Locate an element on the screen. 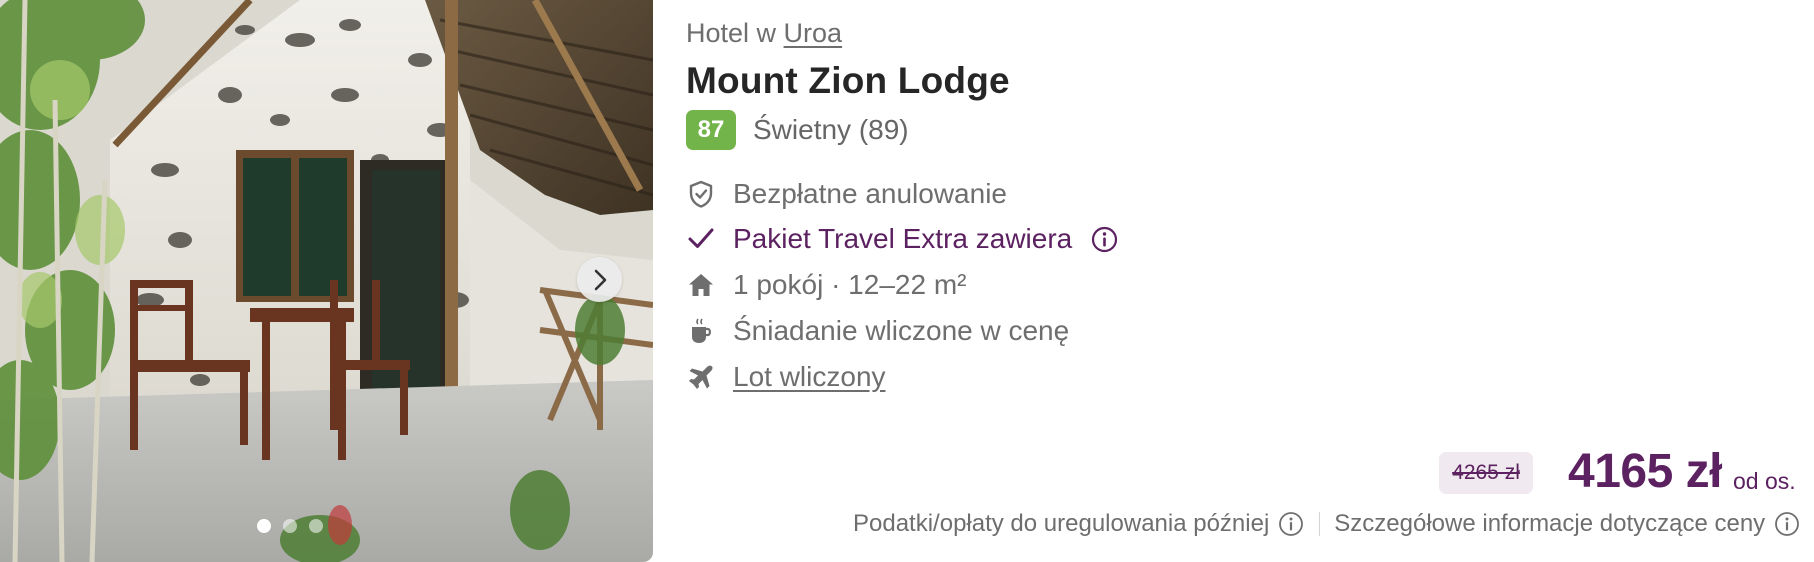 Image resolution: width=1814 pixels, height=562 pixels. rating-label: Świetny (89) is located at coordinates (831, 129).